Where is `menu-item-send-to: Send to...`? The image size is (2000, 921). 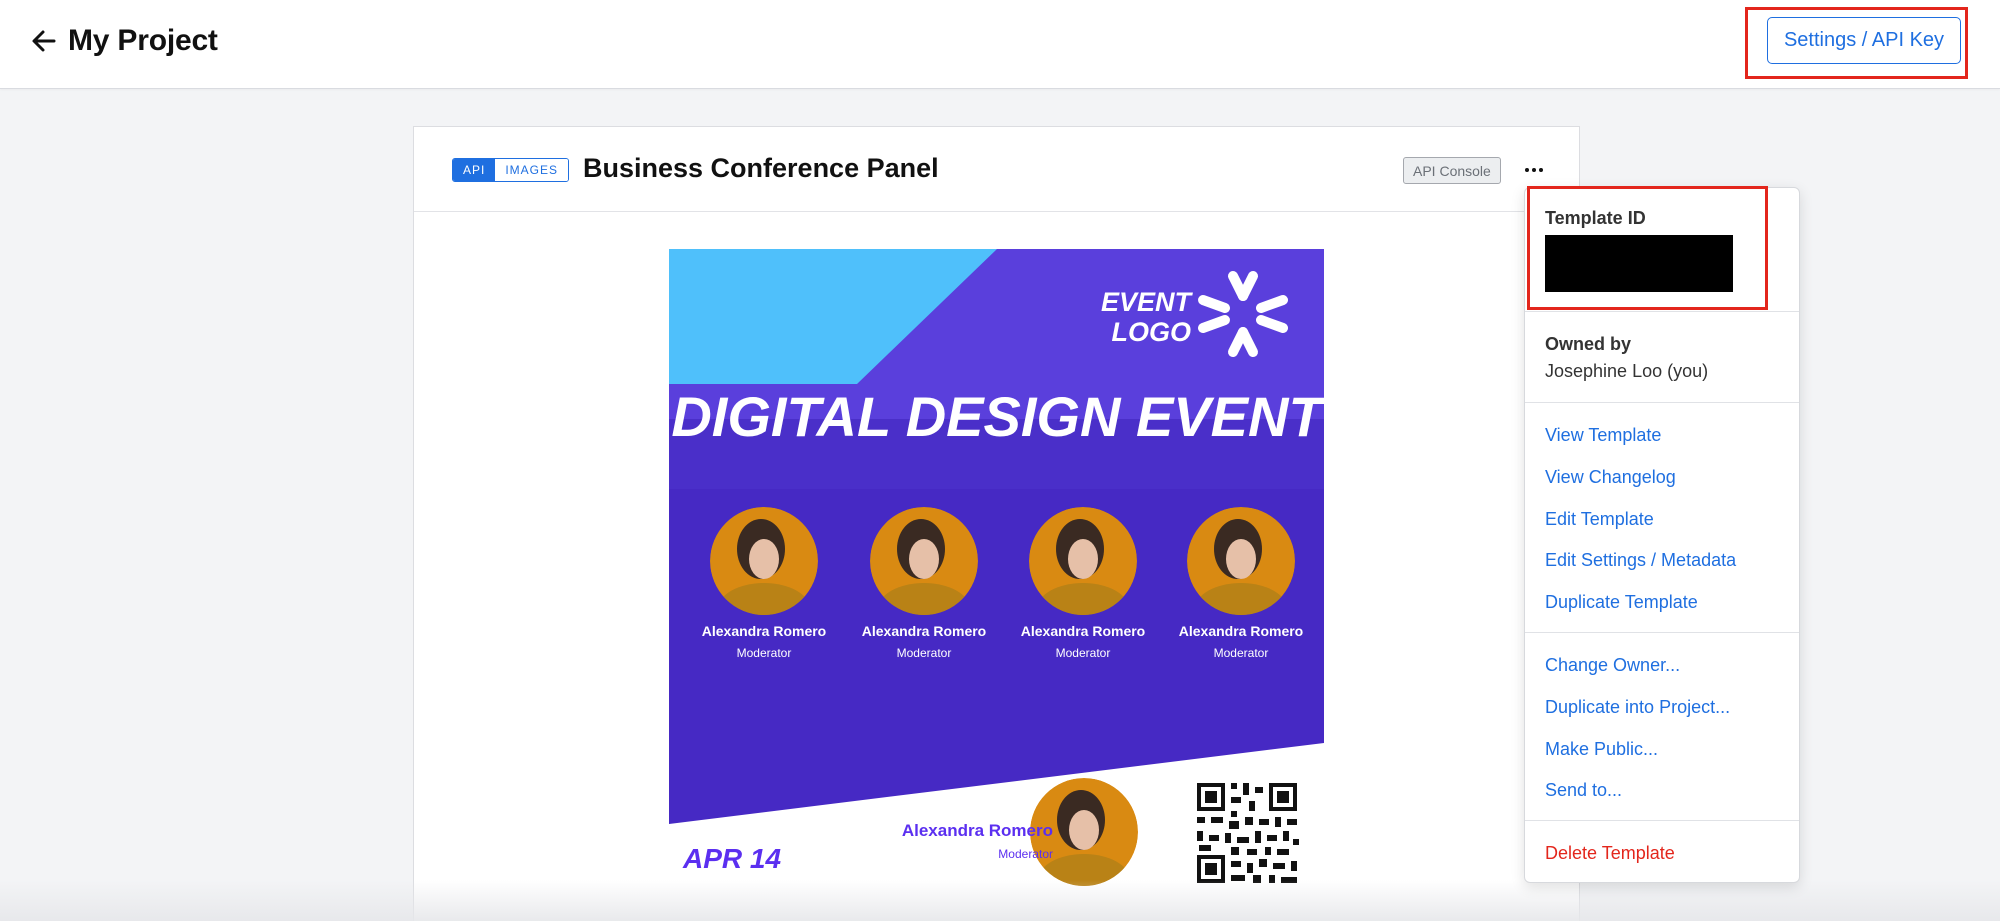
menu-item-send-to: Send to... is located at coordinates (1583, 790).